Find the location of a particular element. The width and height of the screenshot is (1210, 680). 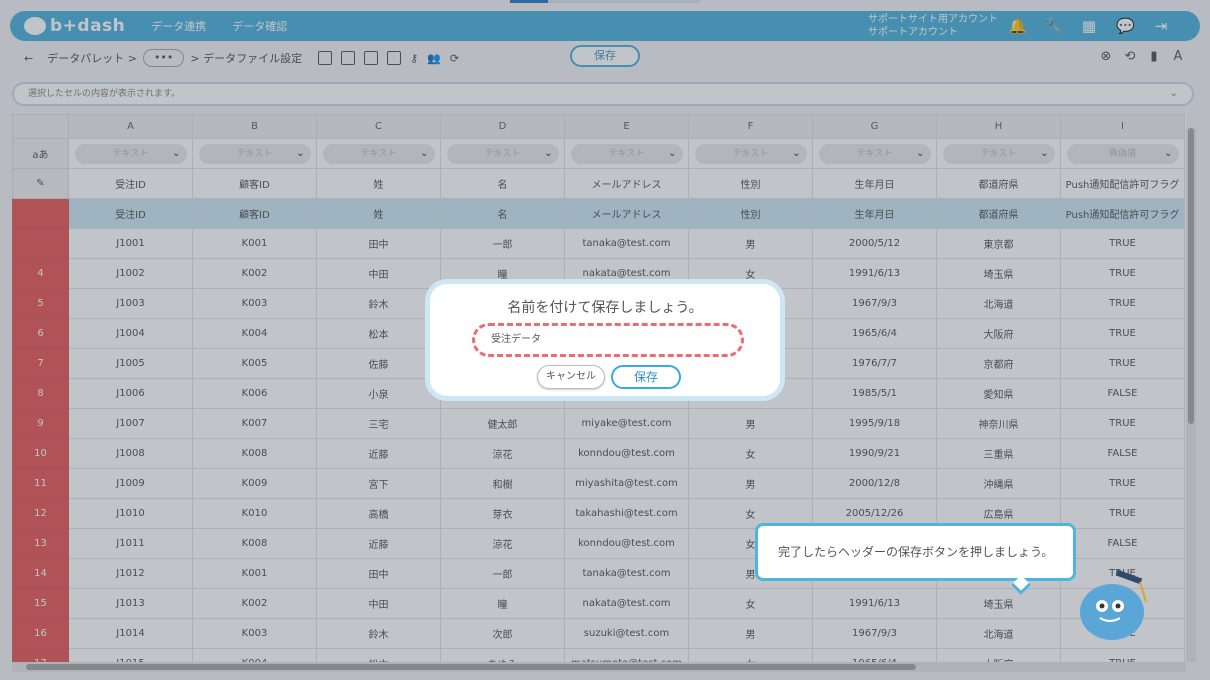

save-name-dialog: 名前を付けて保存しましょう。 受注データ キャンセル 保存 is located at coordinates (605, 340).